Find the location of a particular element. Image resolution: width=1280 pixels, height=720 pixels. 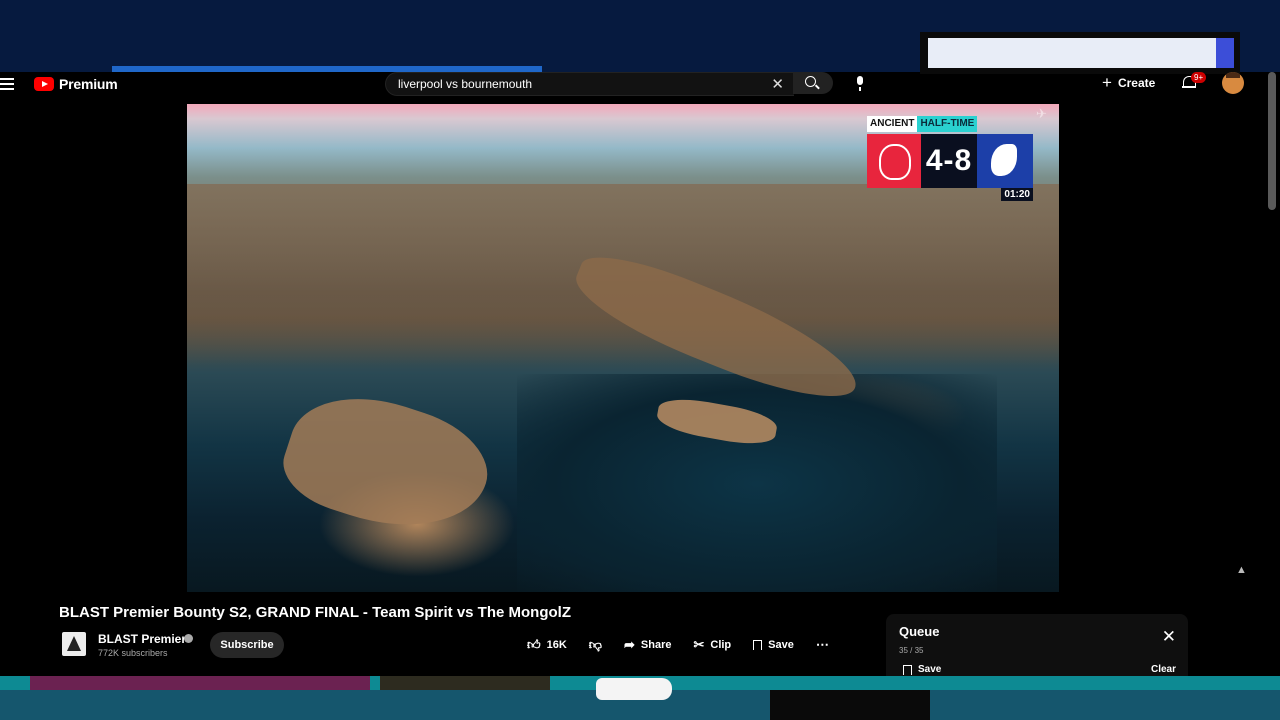

brand-label: Premium is located at coordinates (88, 84).